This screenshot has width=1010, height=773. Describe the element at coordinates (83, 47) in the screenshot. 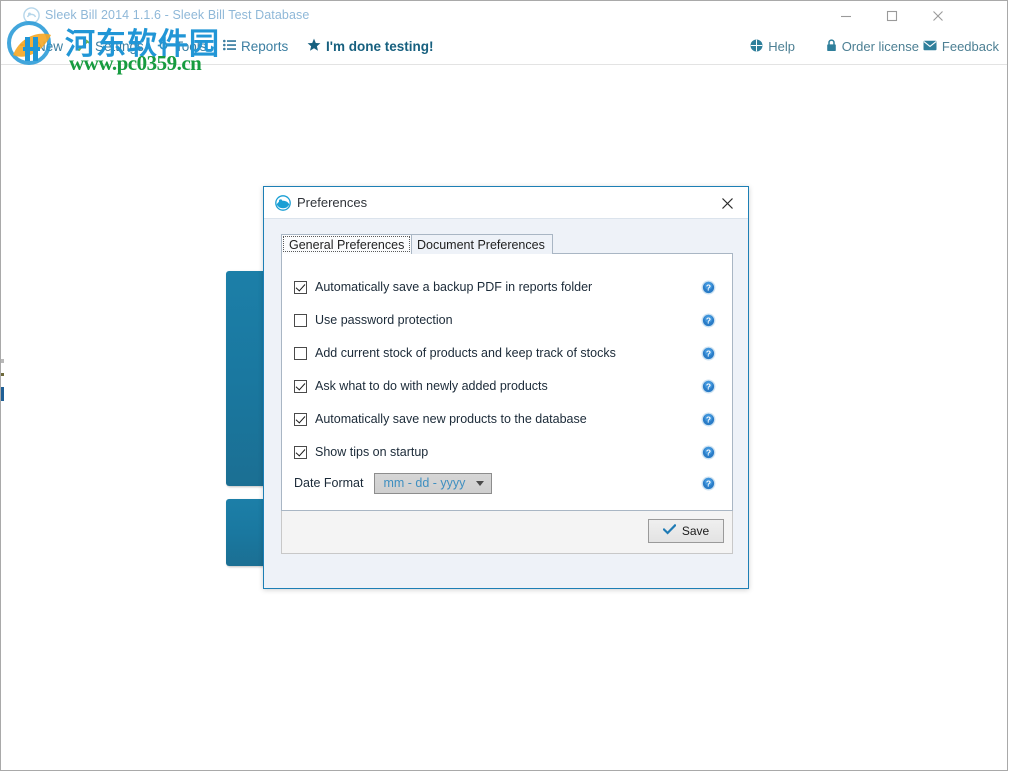

I see `wrench-icon` at that location.